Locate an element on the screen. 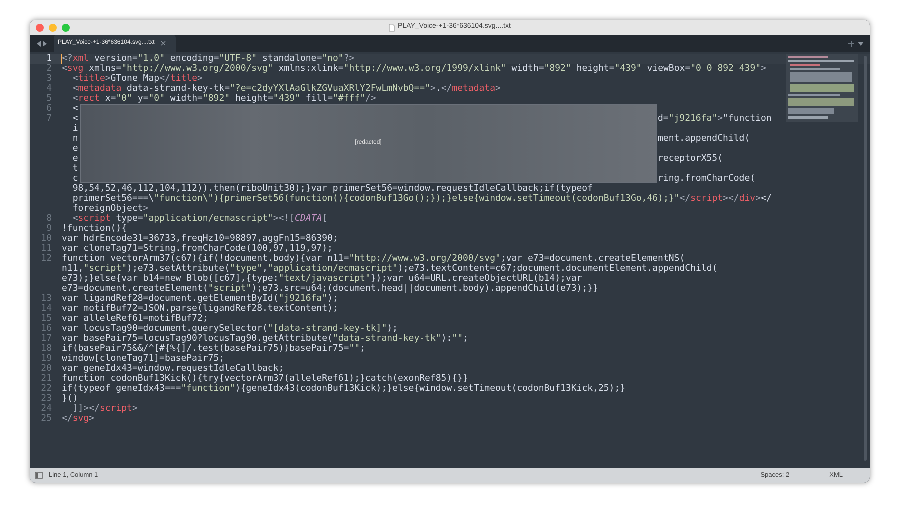 This screenshot has width=900, height=522. code-line: 98,54,52,46,112,104,112)).then(riboUnit30);}var primerSet56=window.requestIdleCallback;if(typeof is located at coordinates (333, 189).